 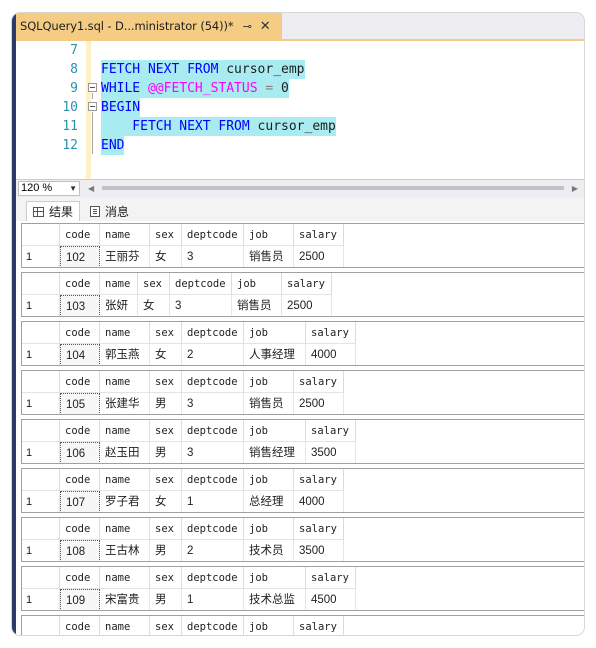 I want to click on scroll-left-icon: ◀, so click(x=91, y=188).